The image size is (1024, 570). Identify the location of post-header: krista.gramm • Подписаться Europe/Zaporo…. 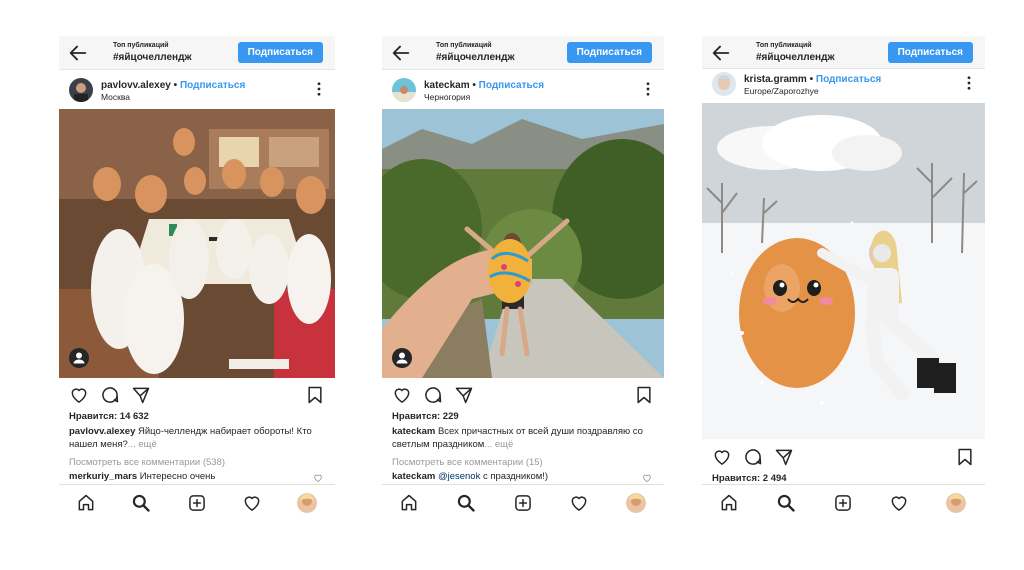
(843, 85).